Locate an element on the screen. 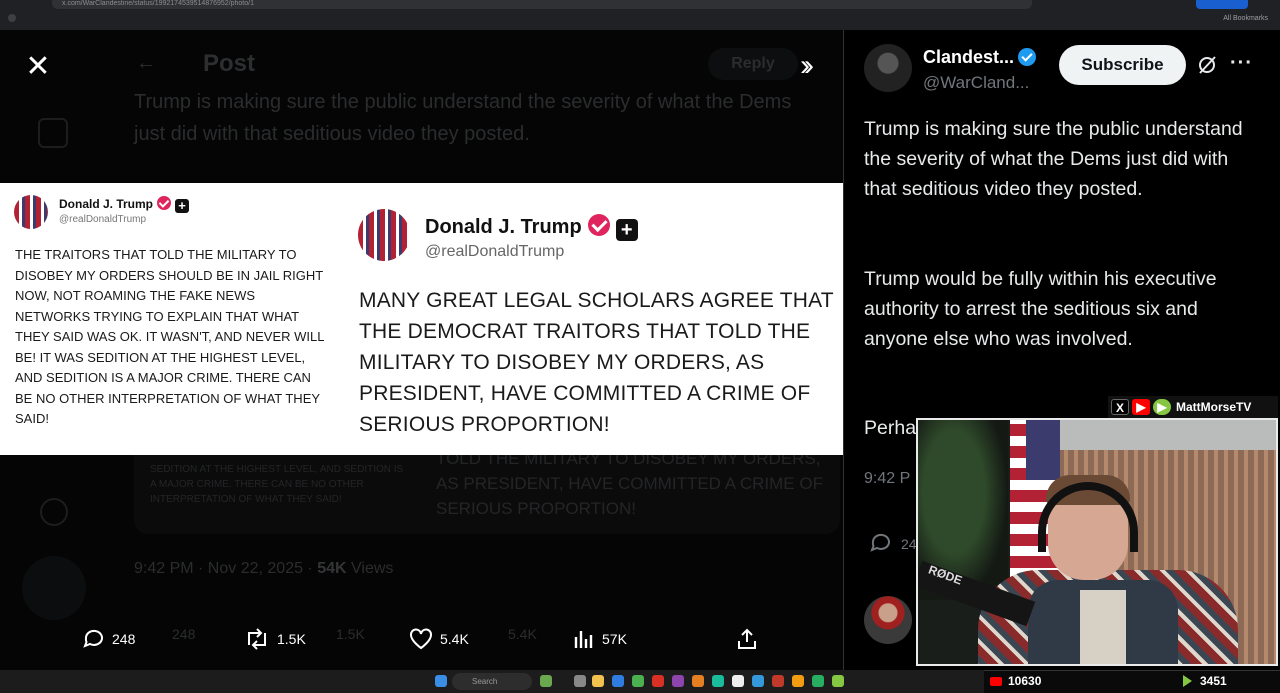 The image size is (1280, 693). windows-start-icon is located at coordinates (441, 681).